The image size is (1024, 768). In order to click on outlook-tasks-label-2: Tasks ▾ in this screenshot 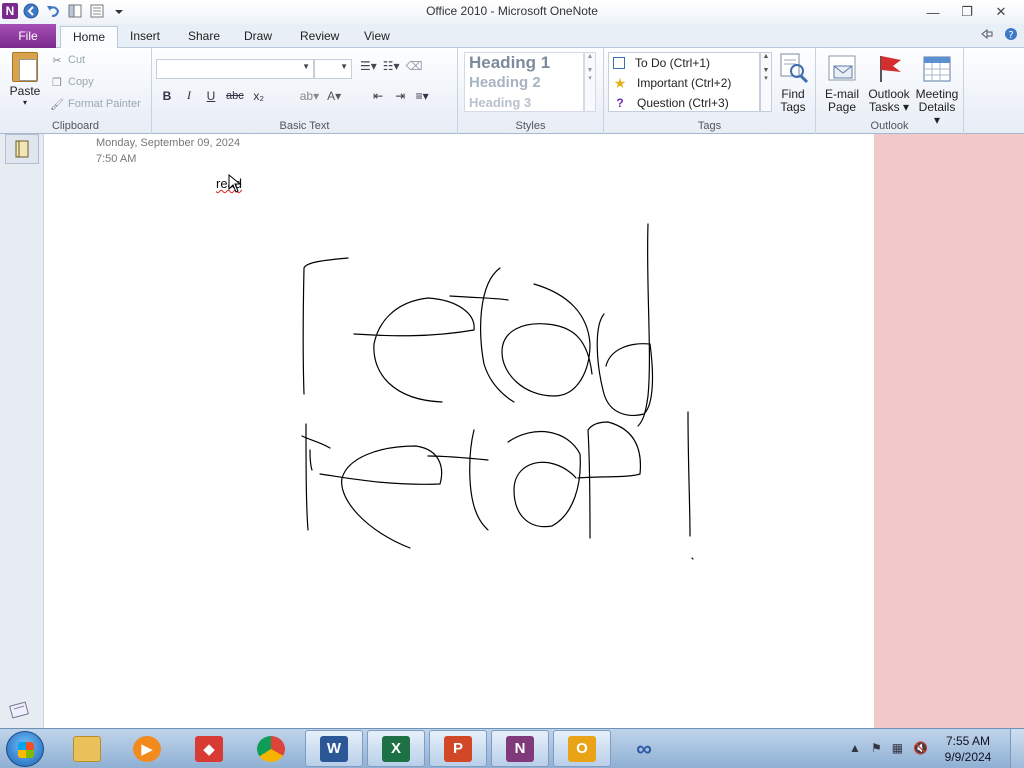, I will do `click(889, 107)`.